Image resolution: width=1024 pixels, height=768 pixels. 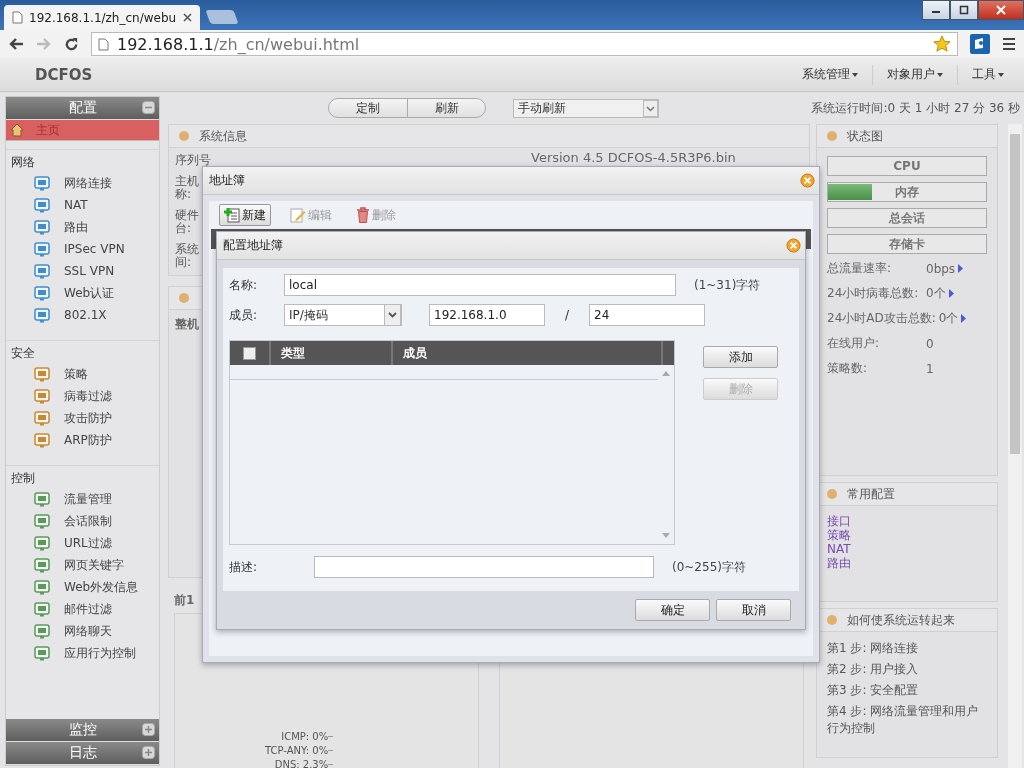 What do you see at coordinates (148, 107) in the screenshot?
I see `collapse-icon` at bounding box center [148, 107].